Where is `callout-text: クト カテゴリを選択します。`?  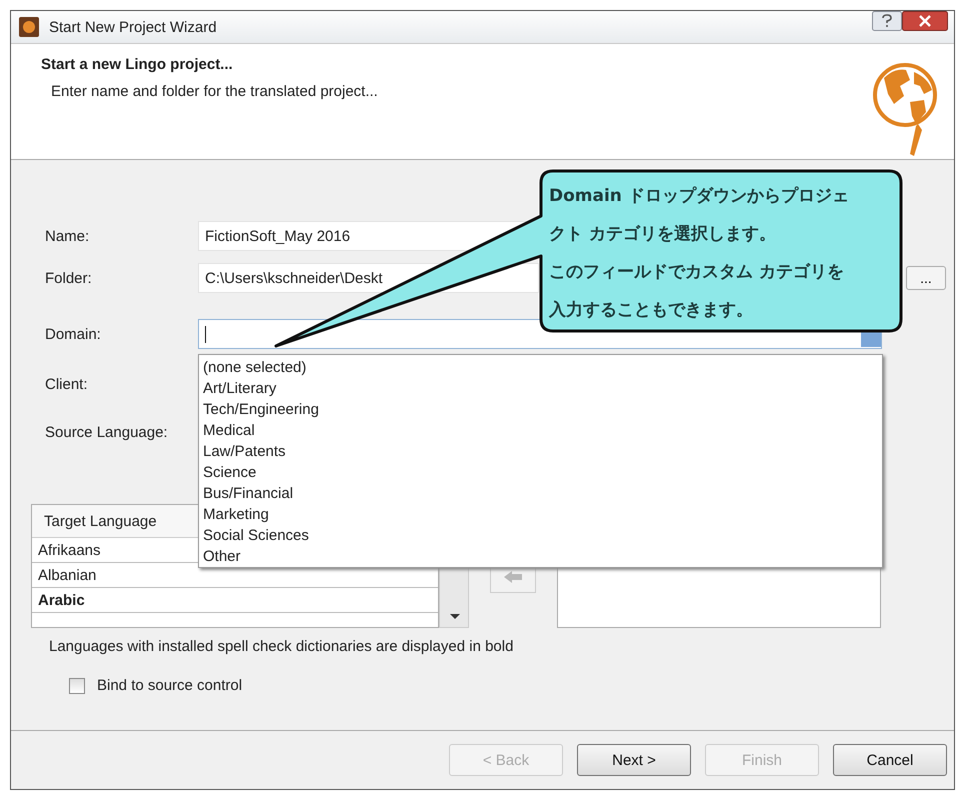
callout-text: クト カテゴリを選択します。 is located at coordinates (662, 234).